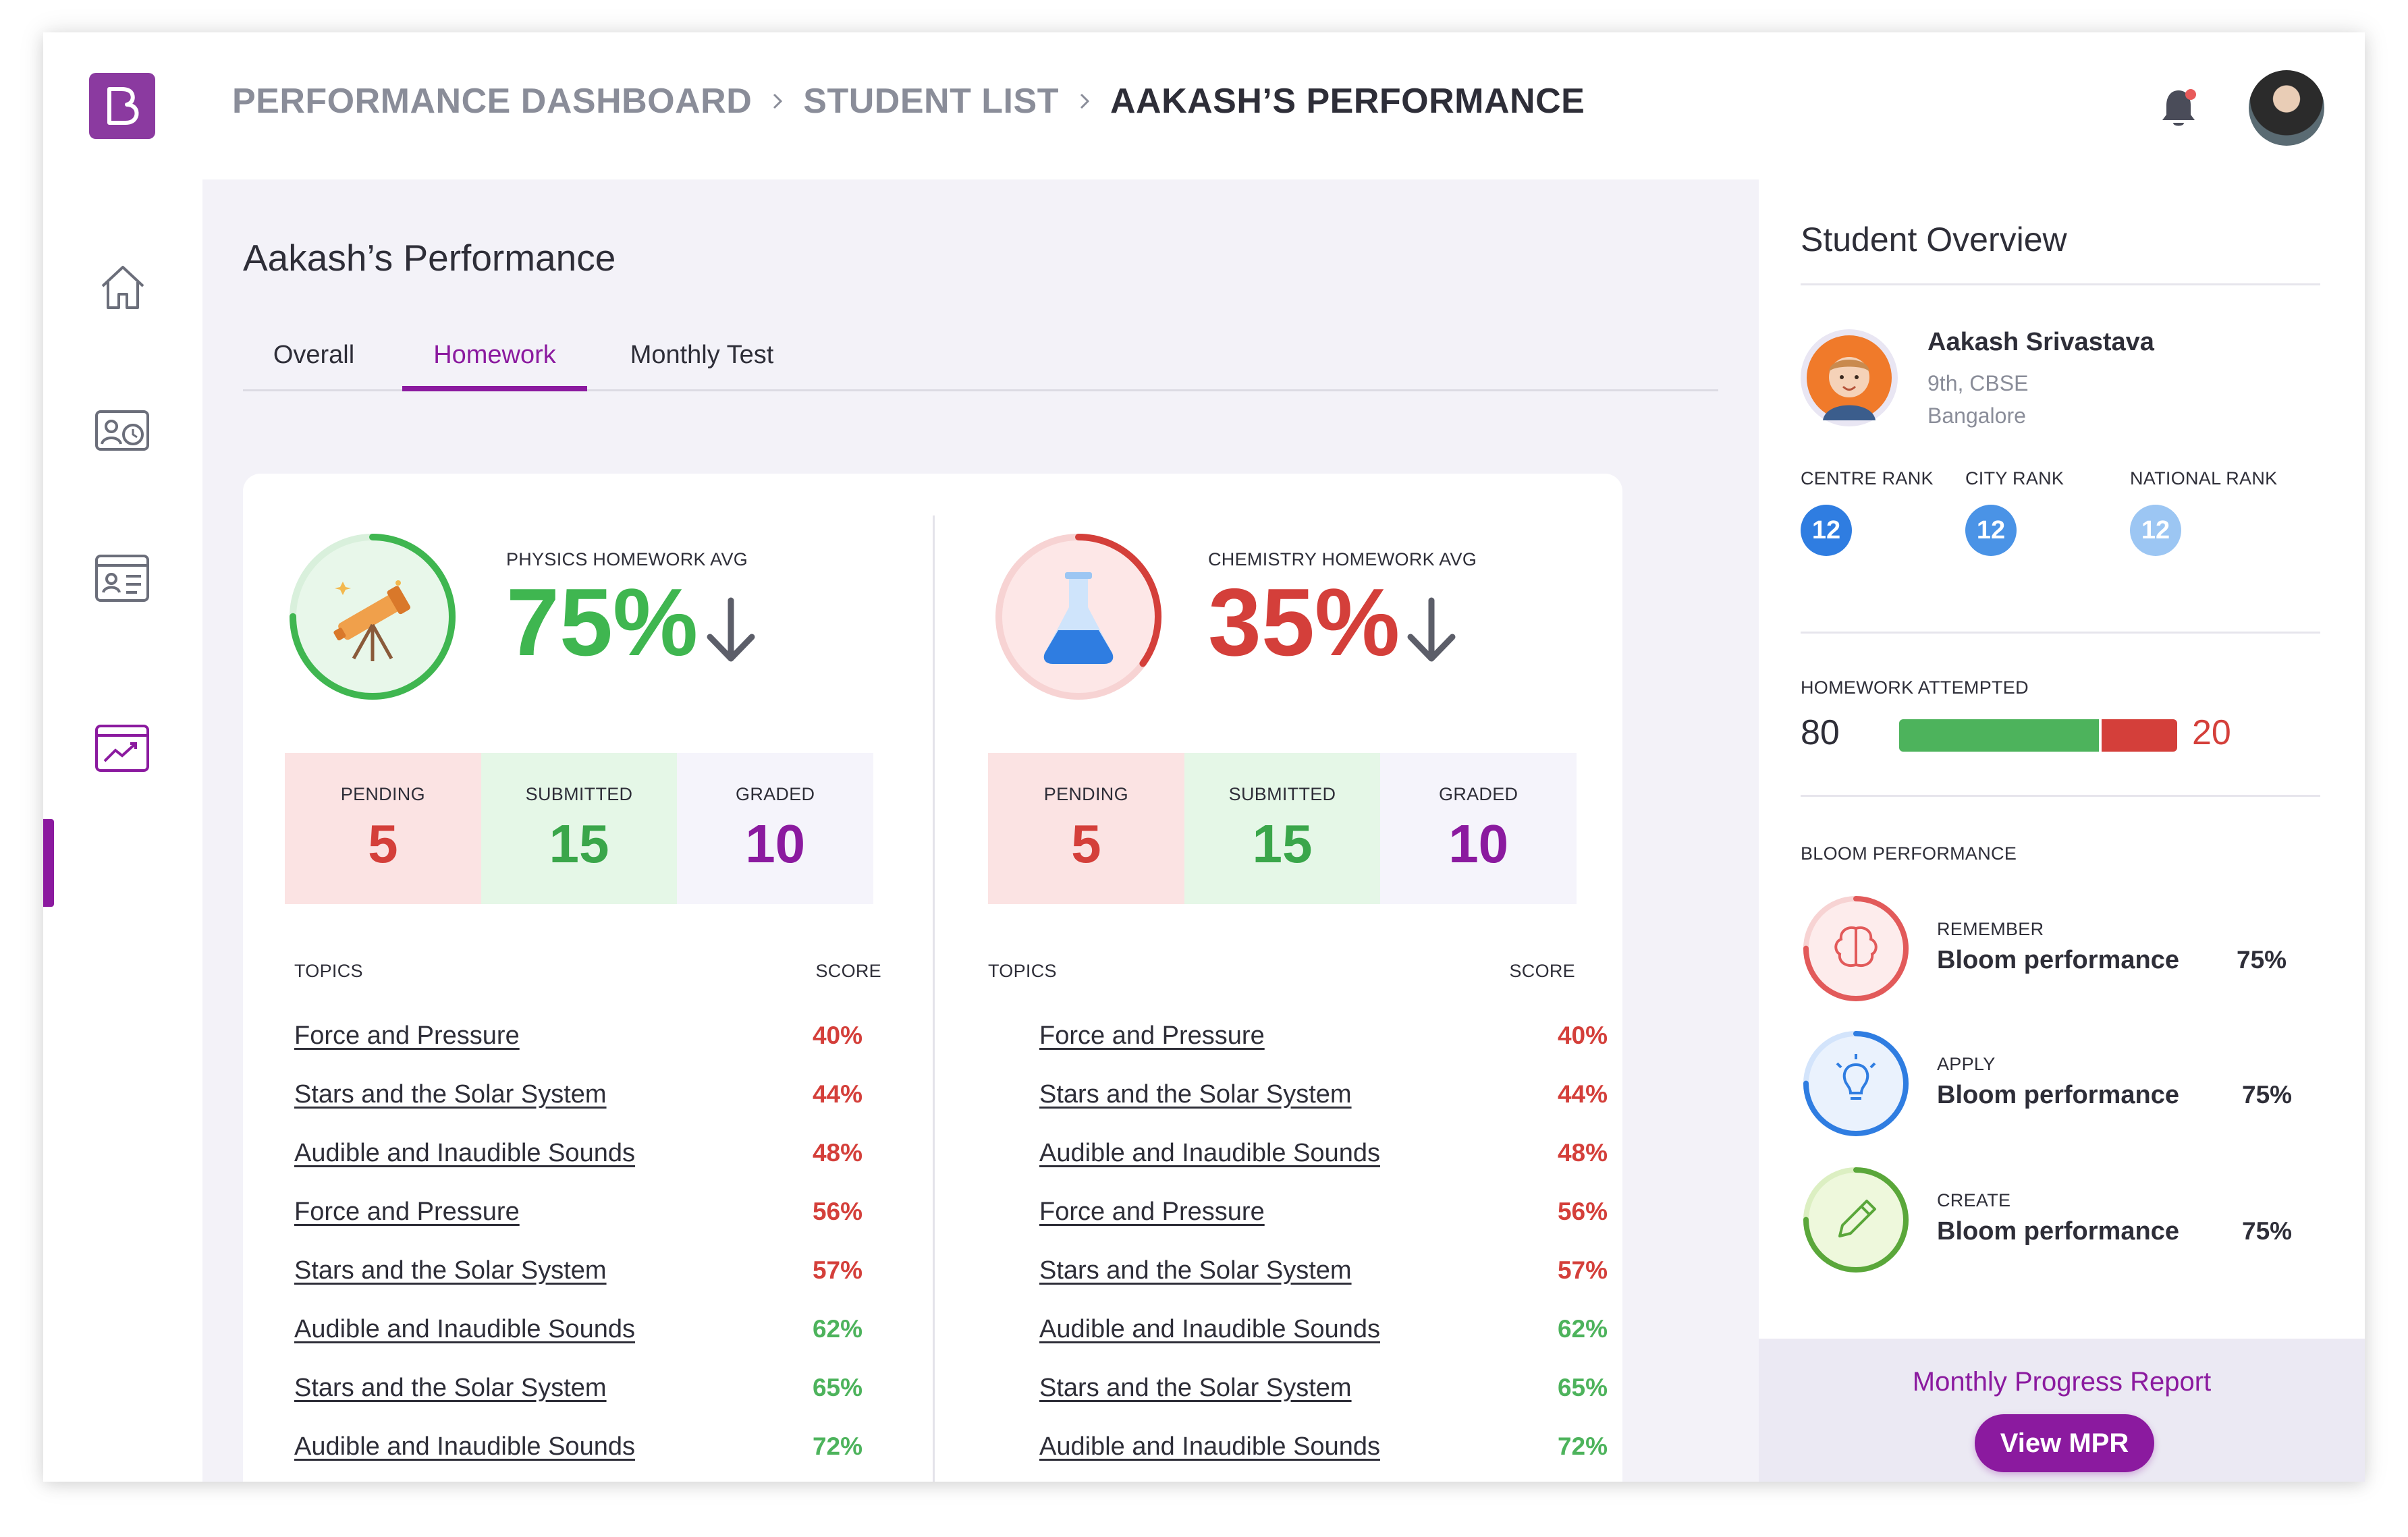 The width and height of the screenshot is (2408, 1537). I want to click on score-column-header: SCORE, so click(848, 971).